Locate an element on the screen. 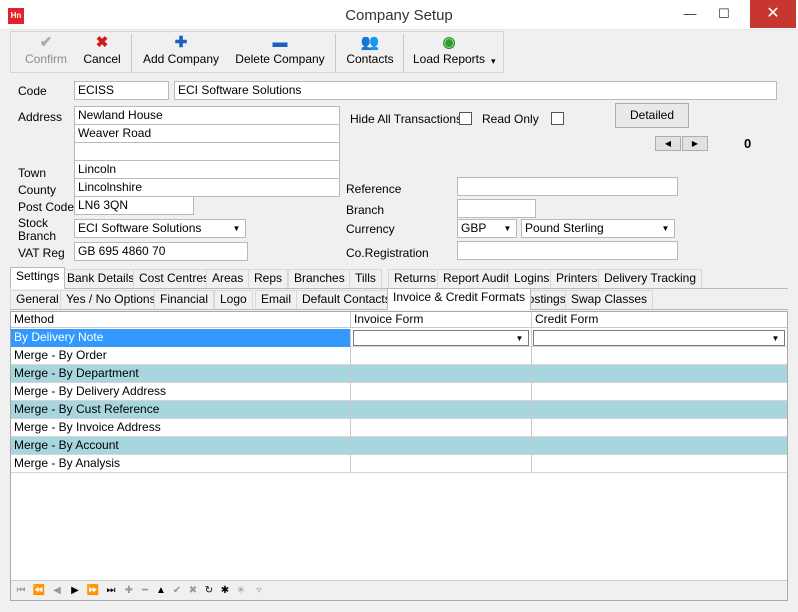 Image resolution: width=798 pixels, height=612 pixels. tab-printers: Printers is located at coordinates (577, 278).